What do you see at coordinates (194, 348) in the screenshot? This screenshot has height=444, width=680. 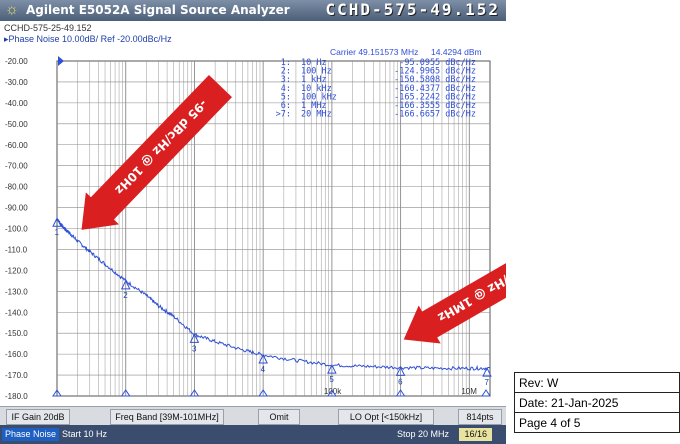 I see `marker-label-3: 3` at bounding box center [194, 348].